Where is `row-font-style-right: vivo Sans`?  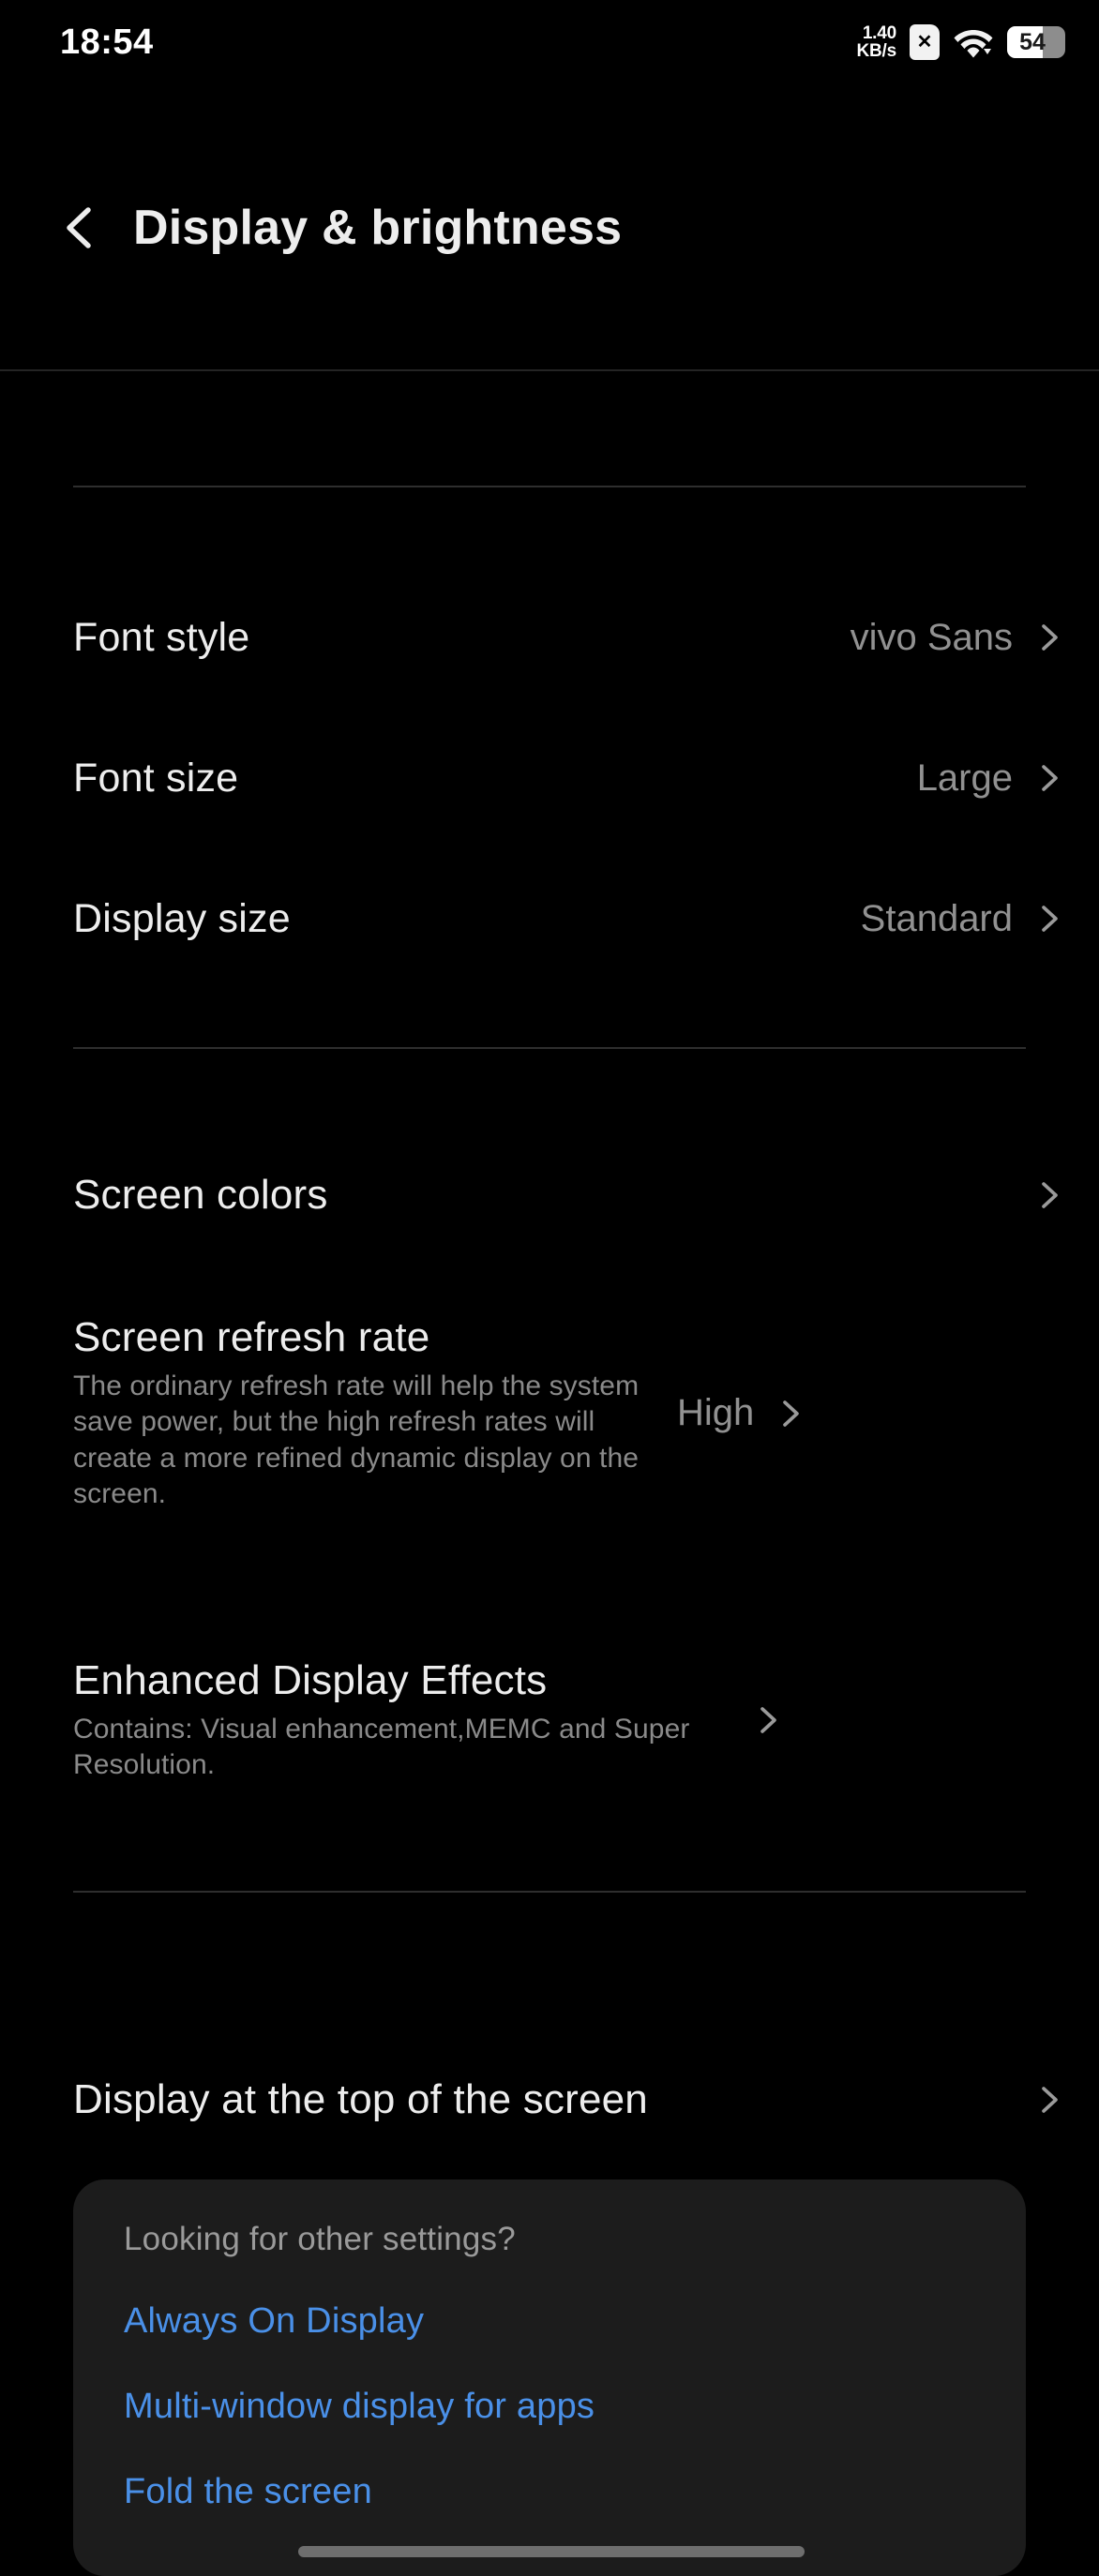 row-font-style-right: vivo Sans is located at coordinates (958, 638).